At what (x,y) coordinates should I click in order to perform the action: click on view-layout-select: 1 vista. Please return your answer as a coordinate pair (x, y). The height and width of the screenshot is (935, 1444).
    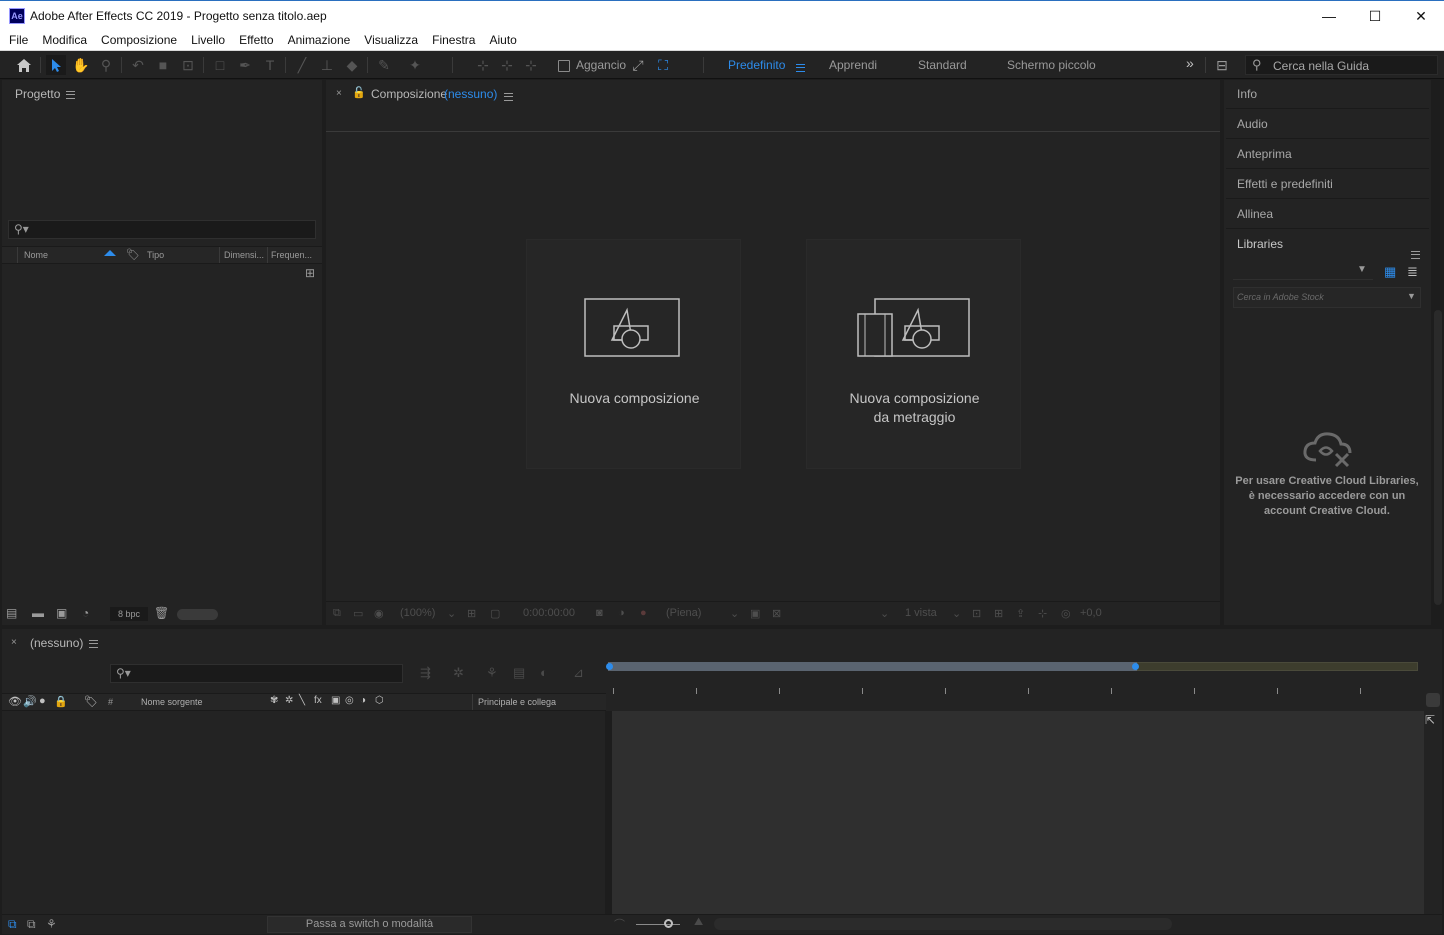
    Looking at the image, I should click on (921, 613).